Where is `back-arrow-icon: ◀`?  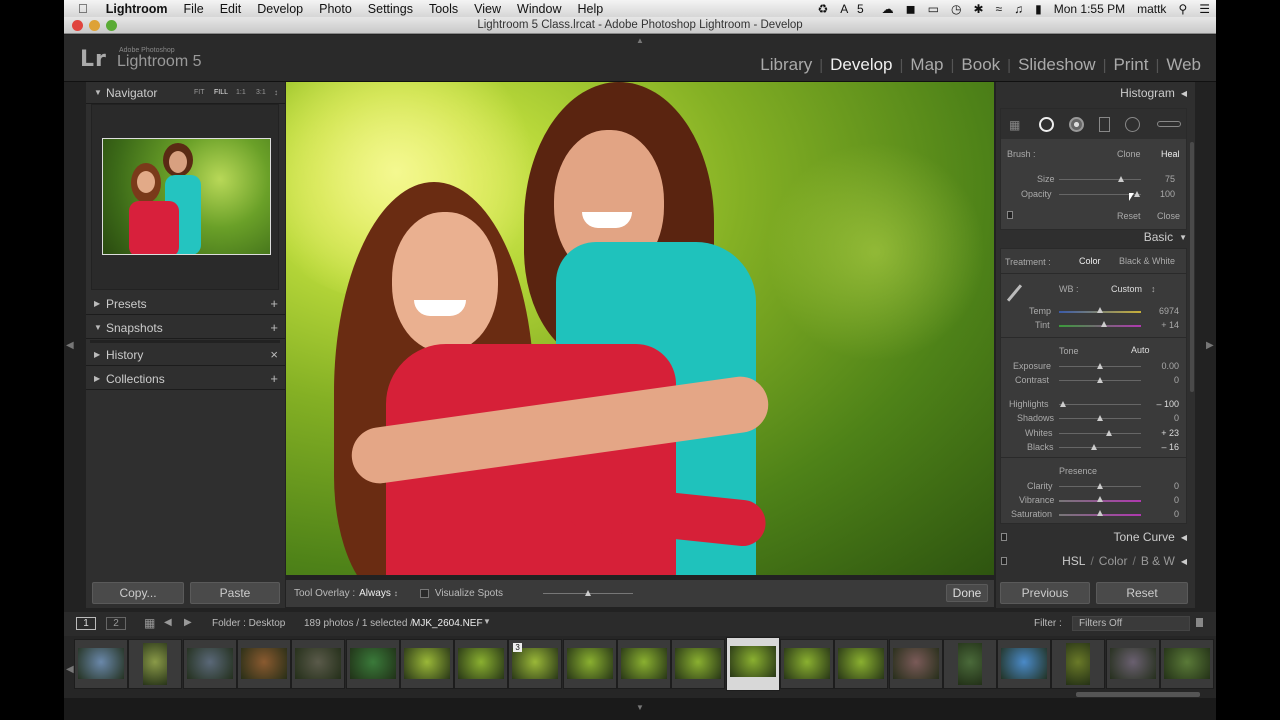
back-arrow-icon: ◀ is located at coordinates (168, 622).